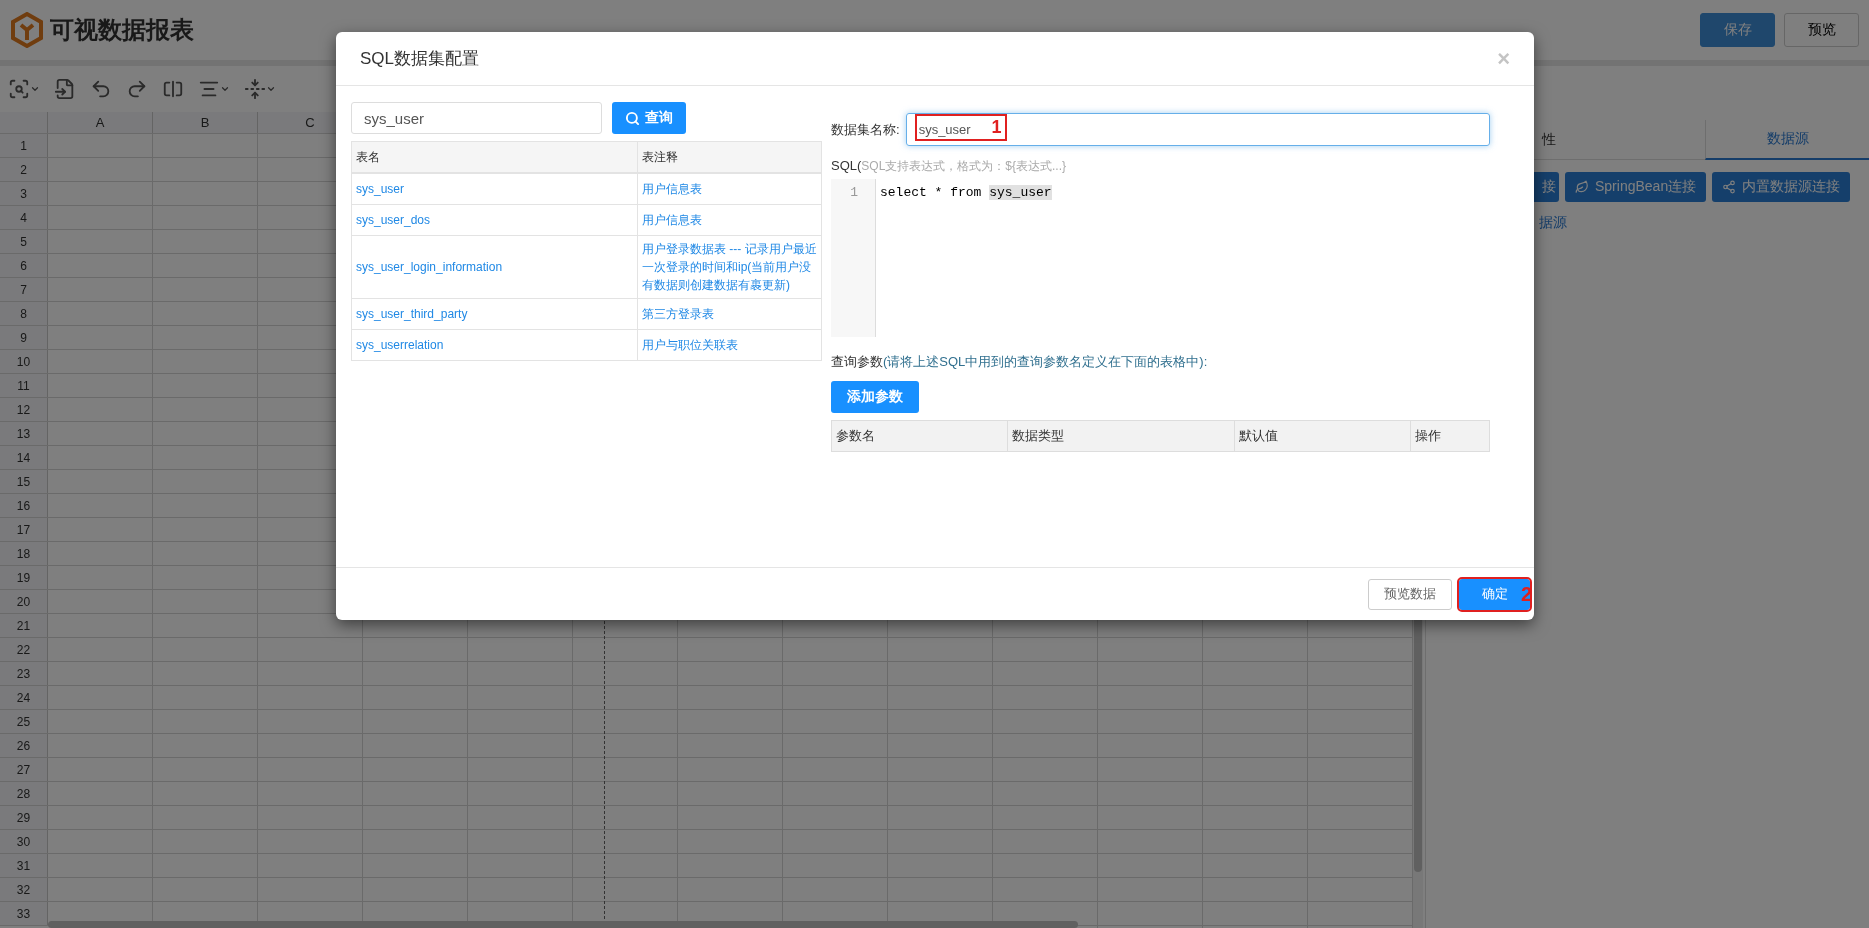 This screenshot has width=1869, height=928. I want to click on redo-icon, so click(137, 89).